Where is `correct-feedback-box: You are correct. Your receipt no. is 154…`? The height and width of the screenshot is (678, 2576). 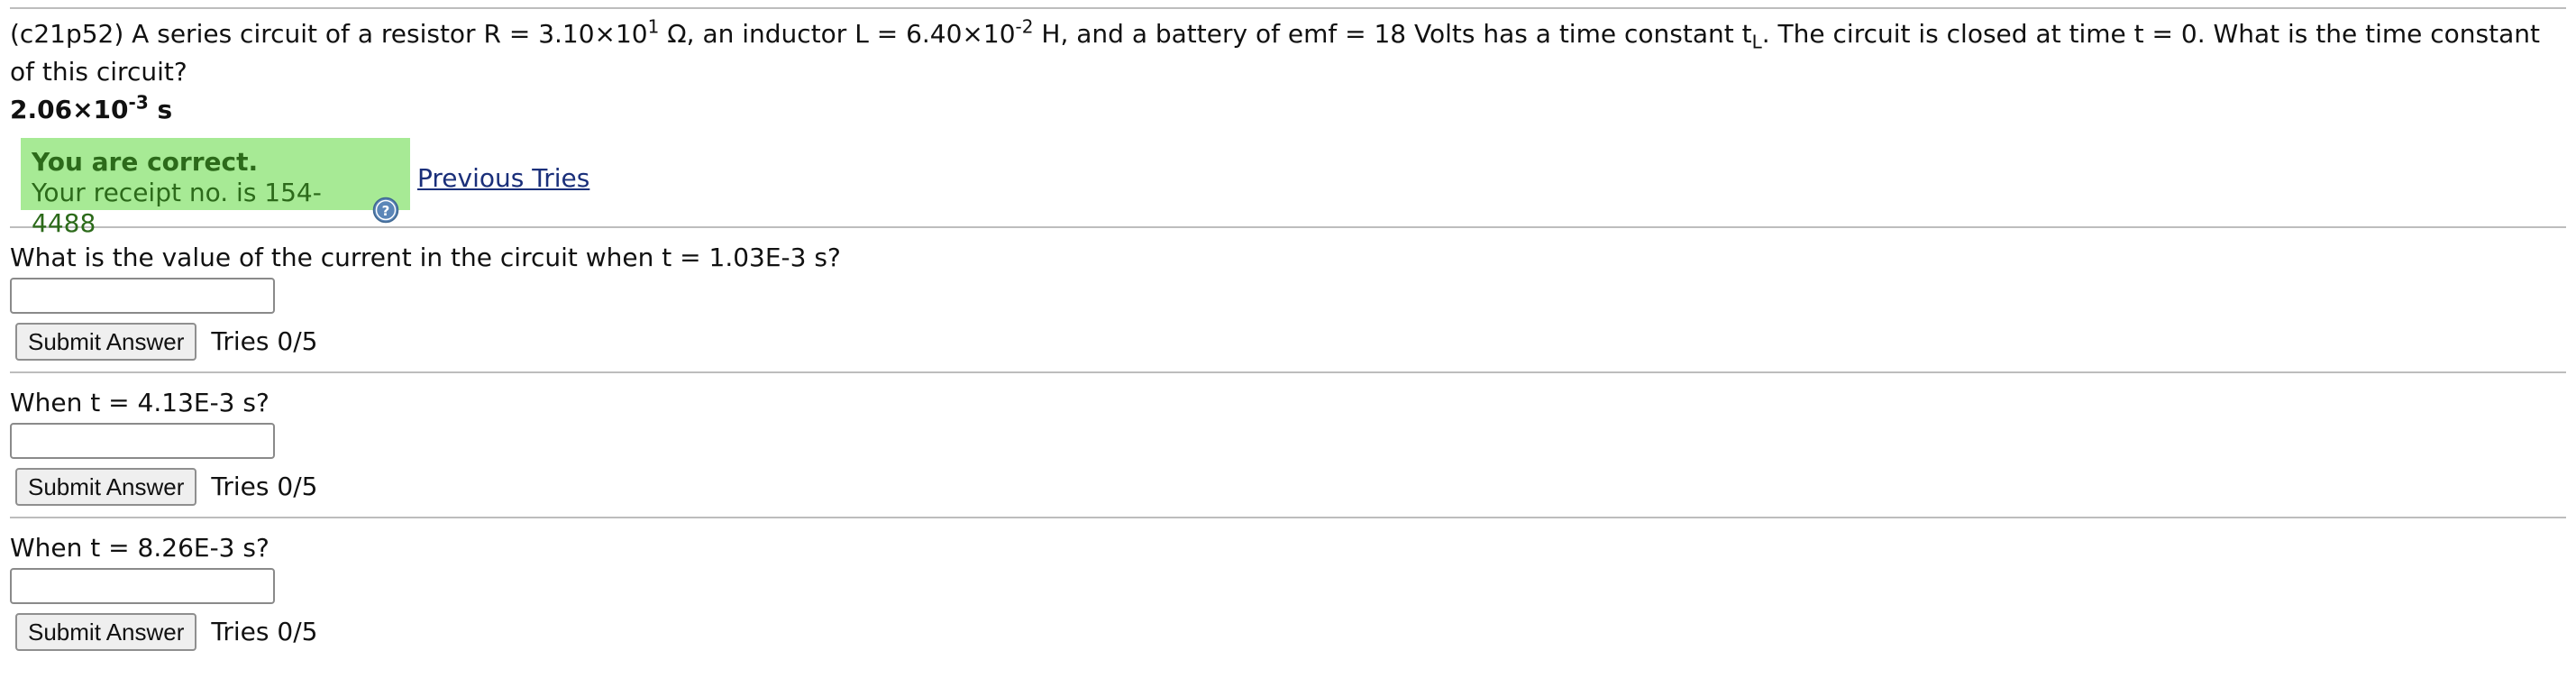
correct-feedback-box: You are correct. Your receipt no. is 154… is located at coordinates (215, 188).